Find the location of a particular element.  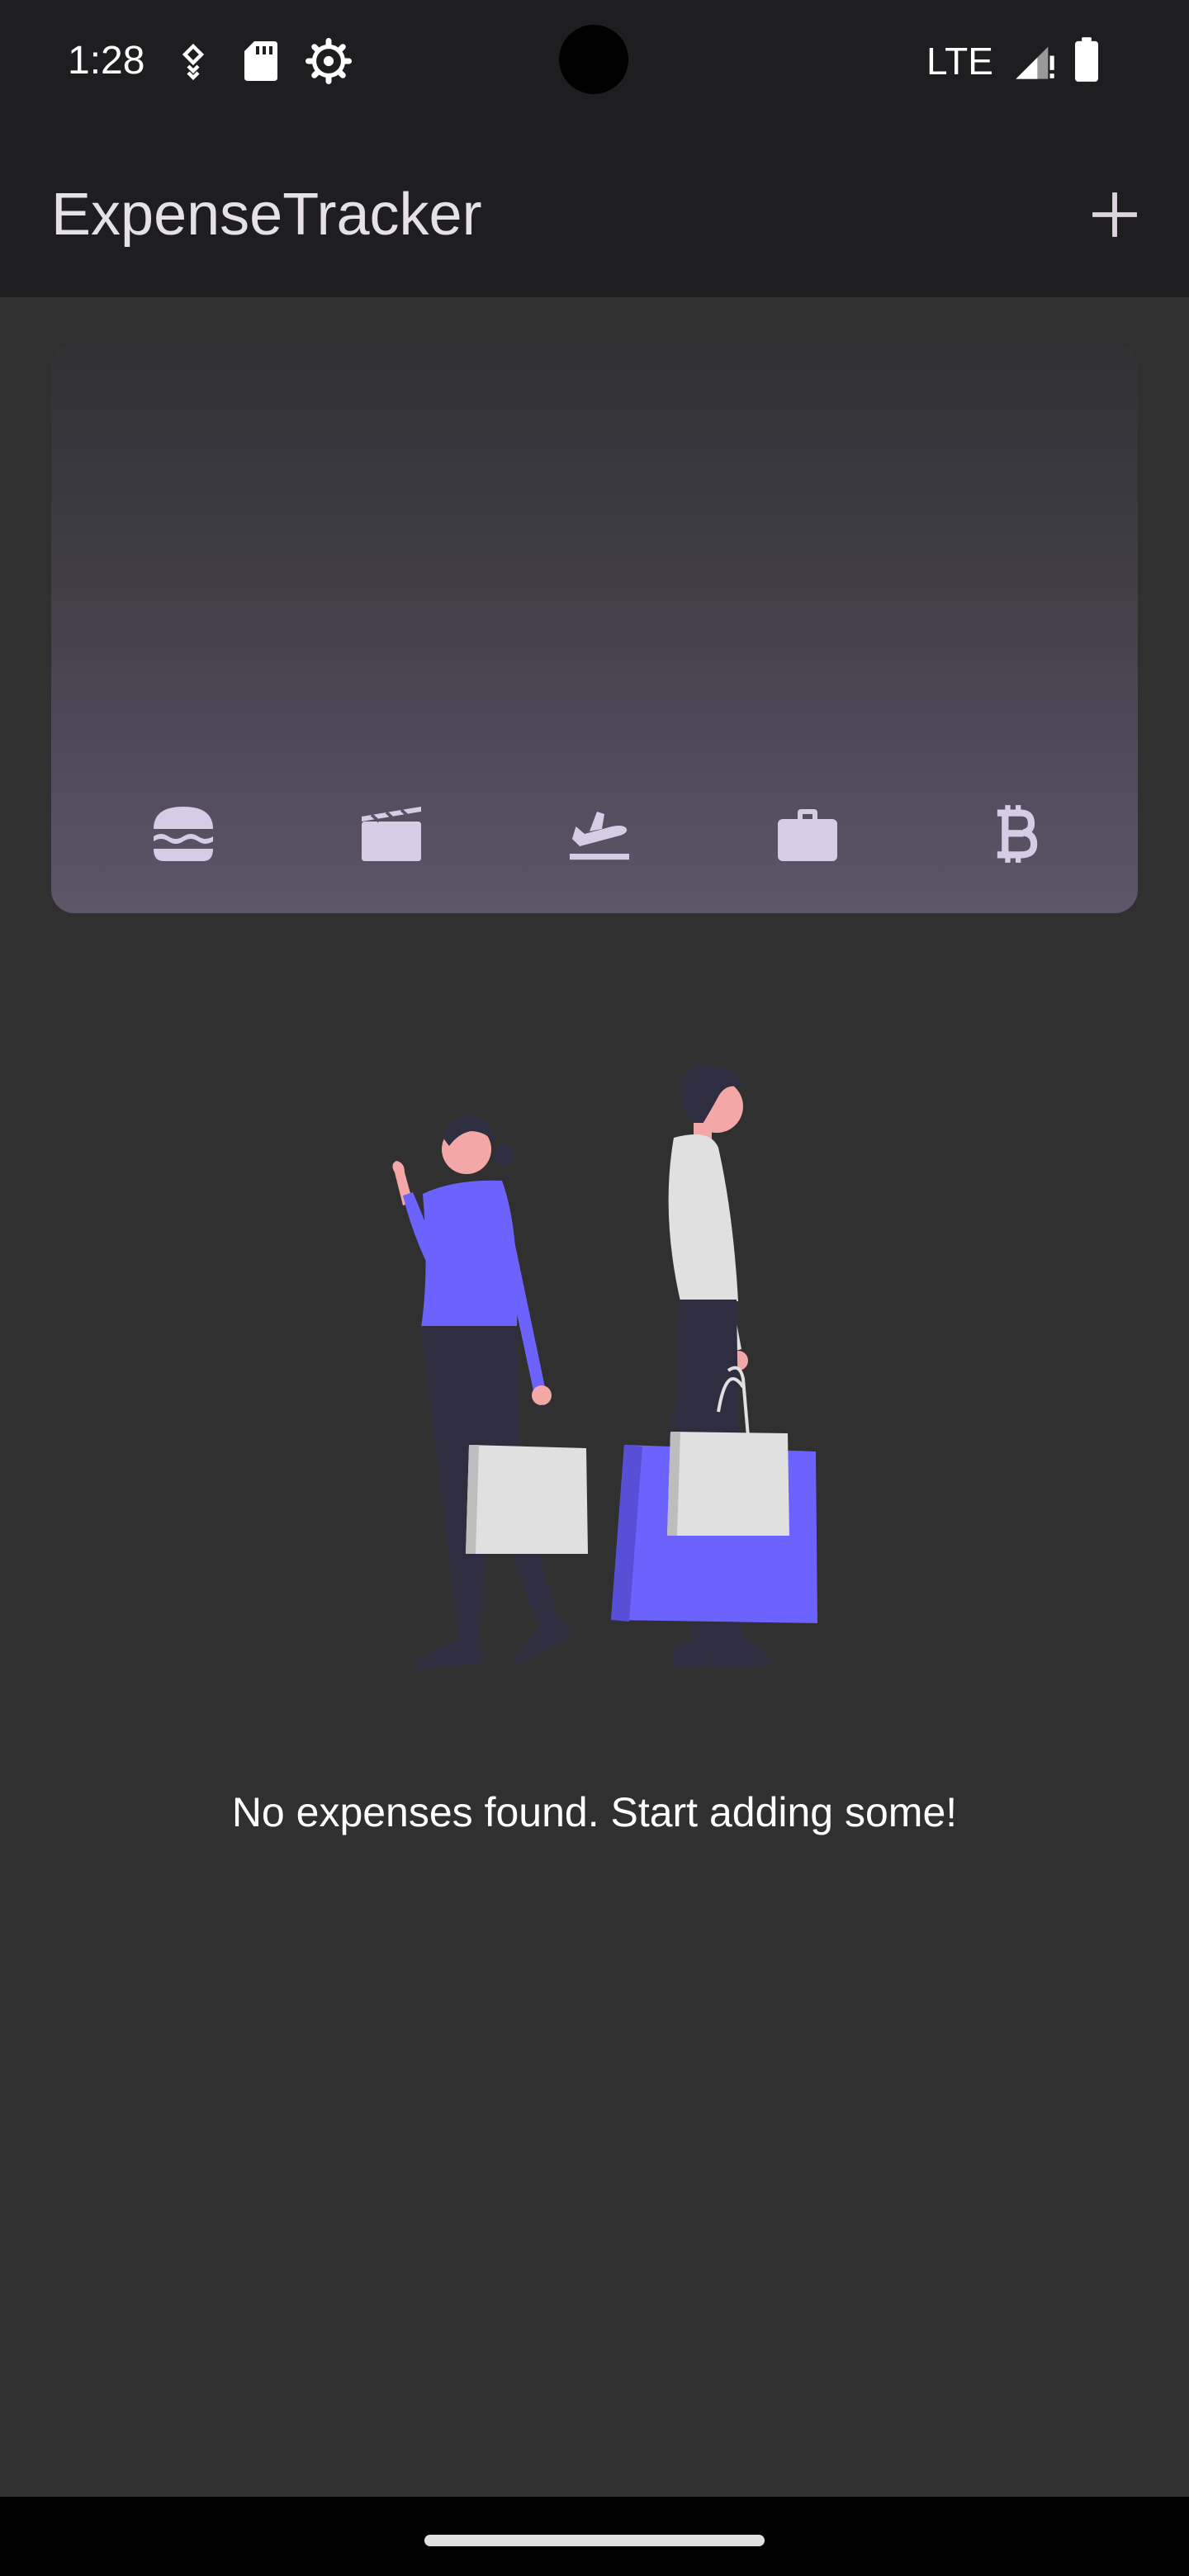

airplane-icon is located at coordinates (599, 834).